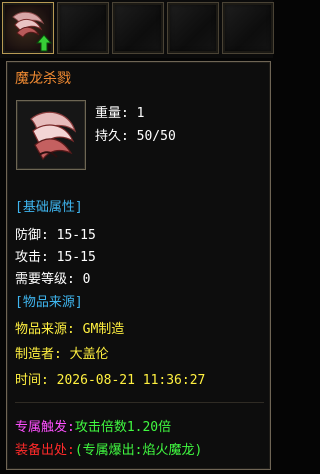  I want to click on item-durability: 持久: 50/50, so click(135, 136).